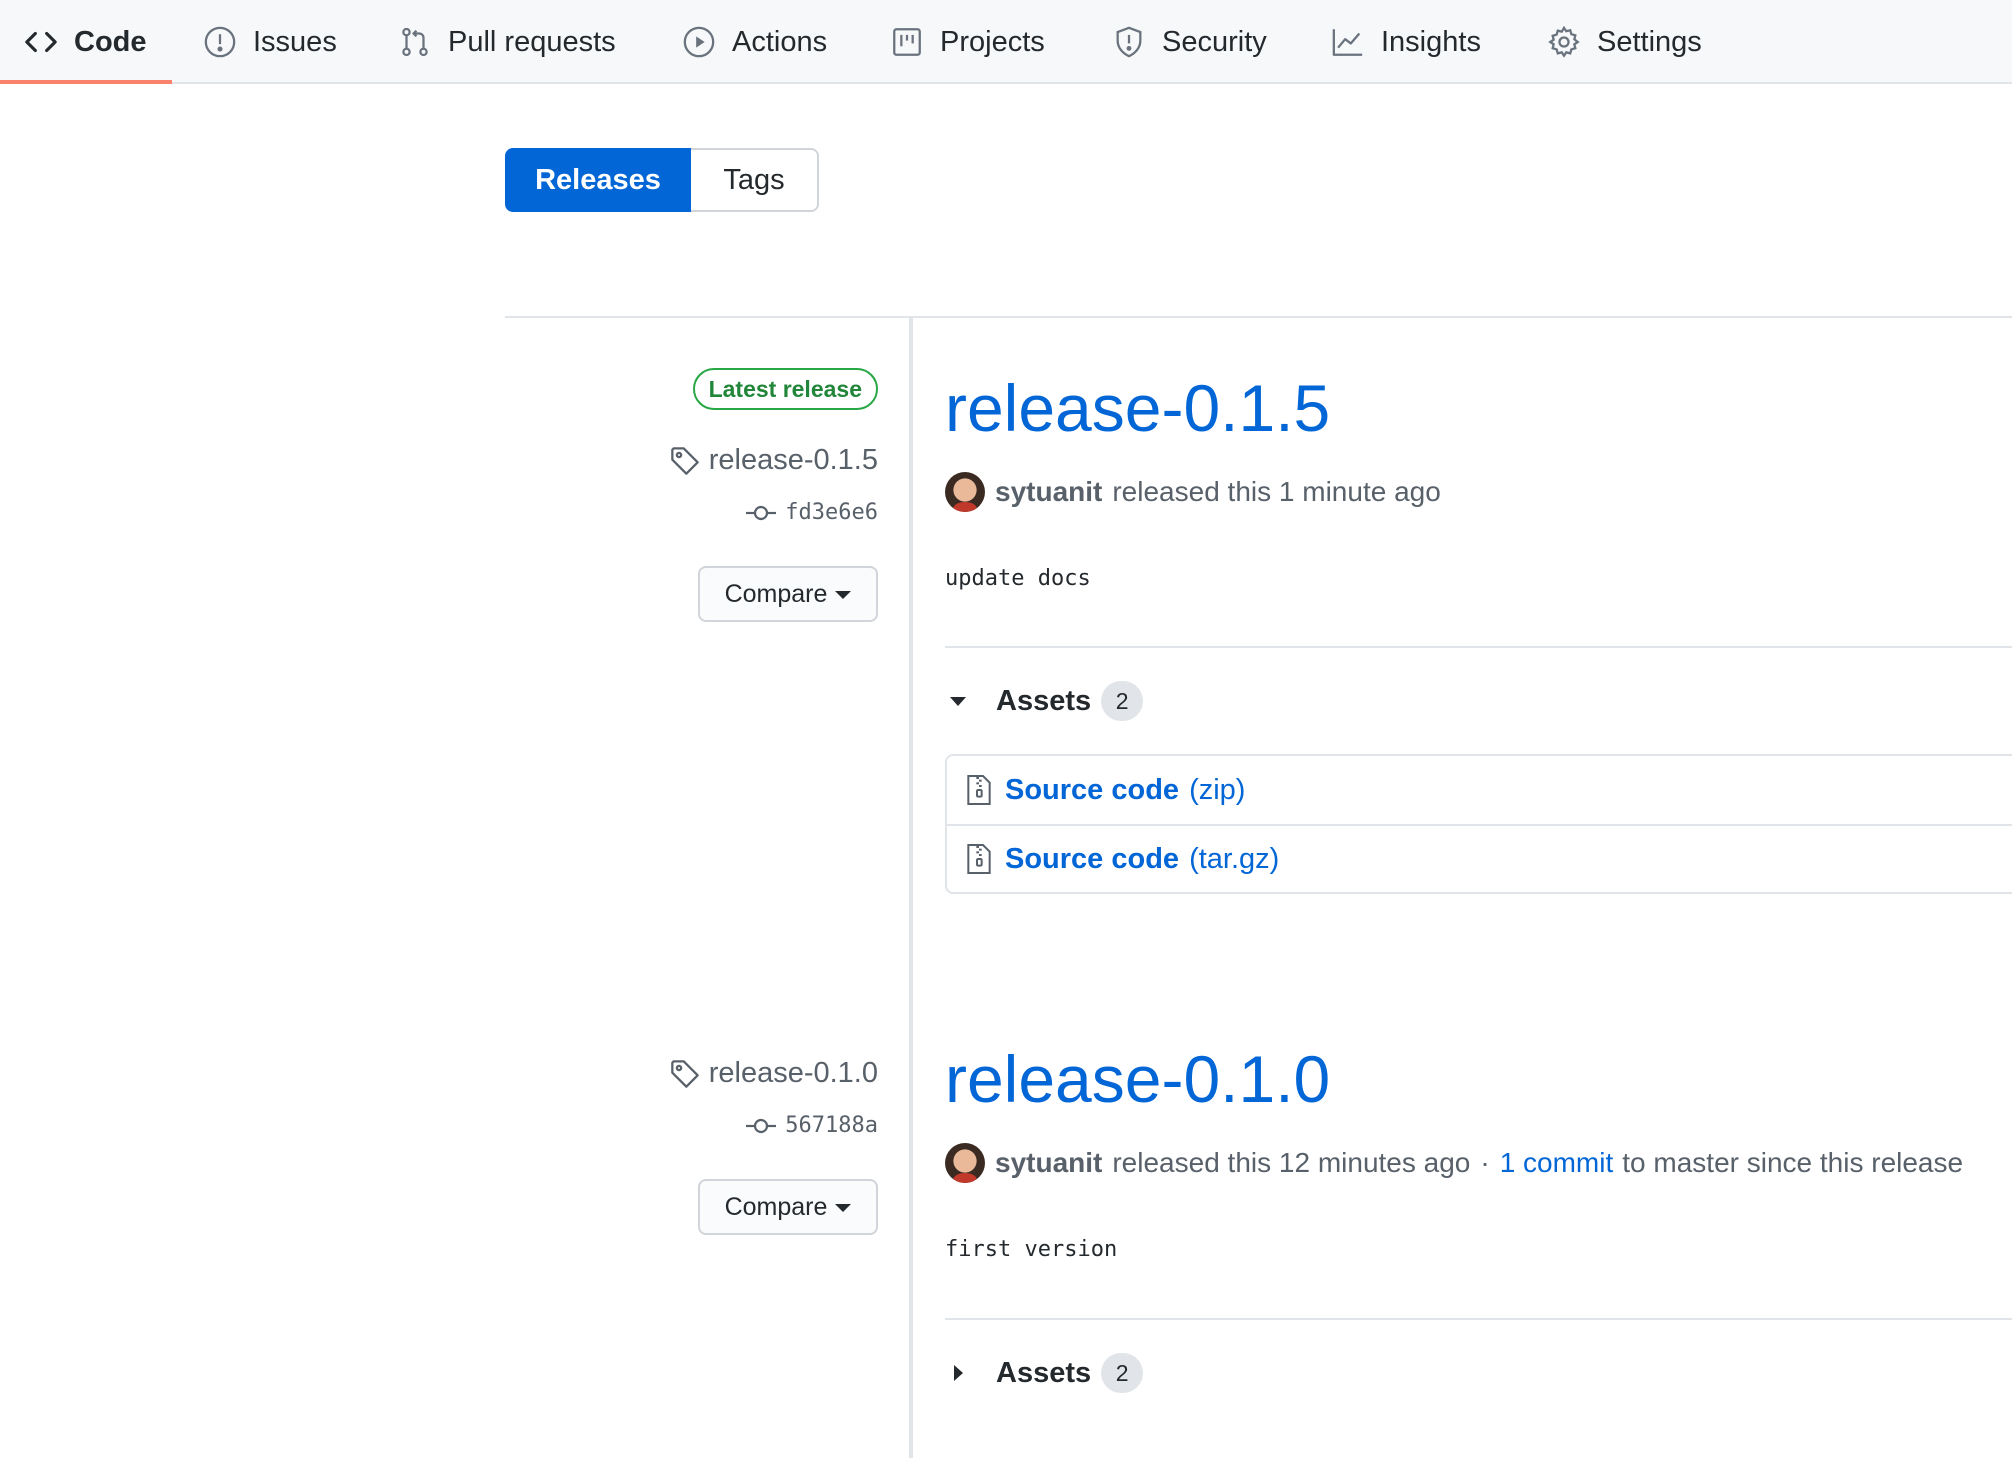  What do you see at coordinates (1031, 1249) in the screenshot?
I see `release-notes: first version` at bounding box center [1031, 1249].